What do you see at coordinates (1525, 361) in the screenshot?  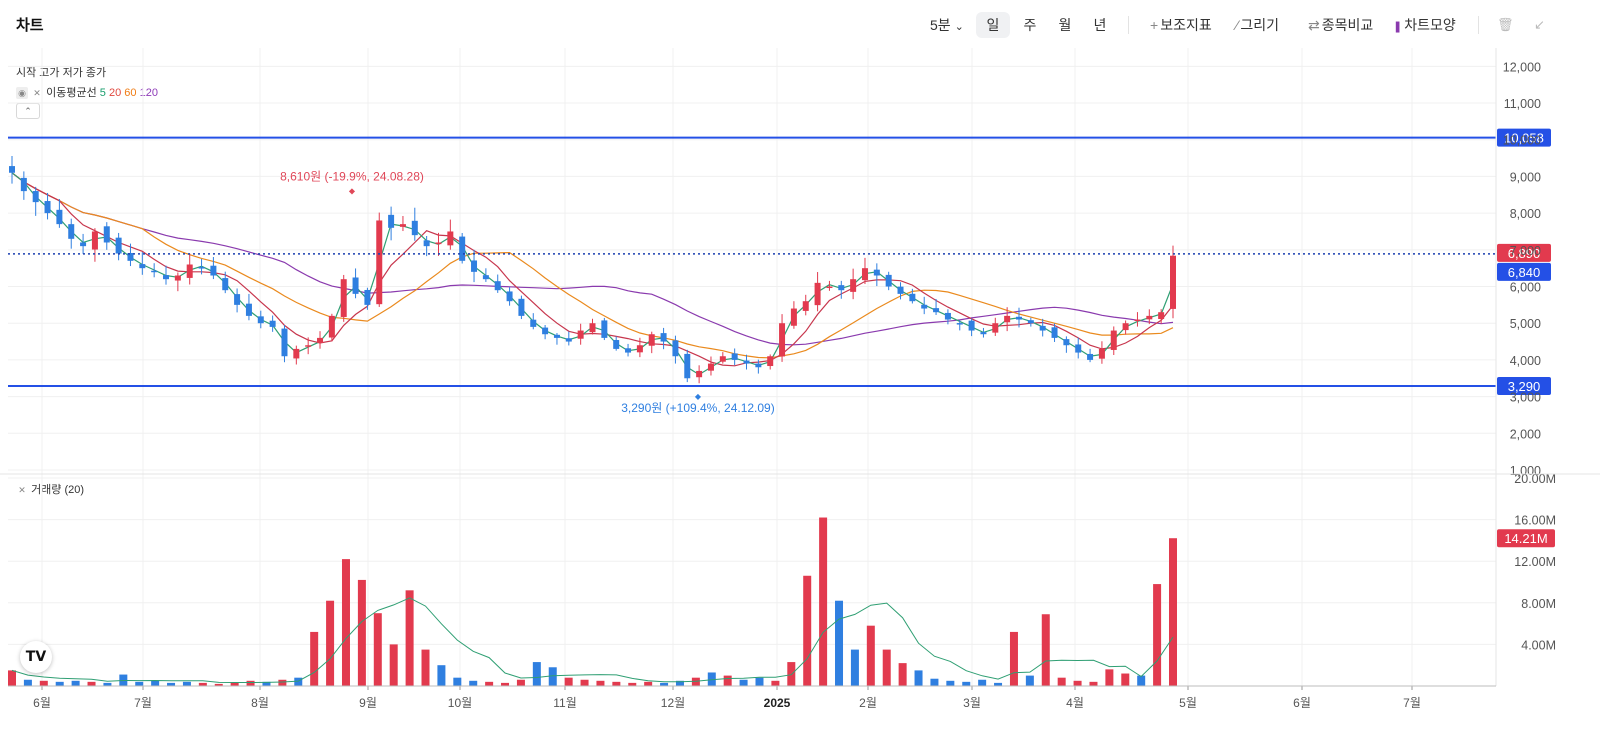 I see `y-tick-label: 4,000` at bounding box center [1525, 361].